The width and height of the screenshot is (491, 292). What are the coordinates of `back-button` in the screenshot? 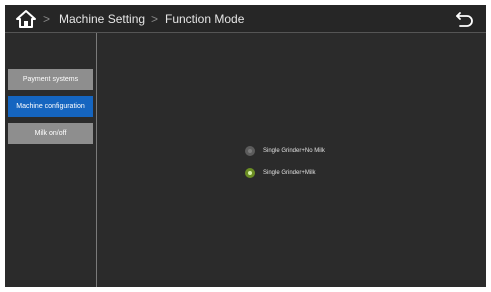 It's located at (465, 19).